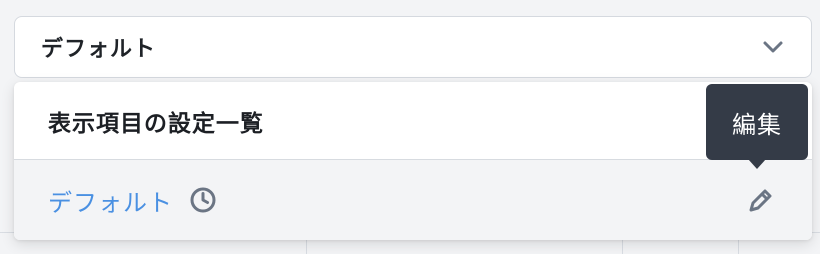 The width and height of the screenshot is (820, 254). I want to click on tooltip-text: 編集, so click(757, 124).